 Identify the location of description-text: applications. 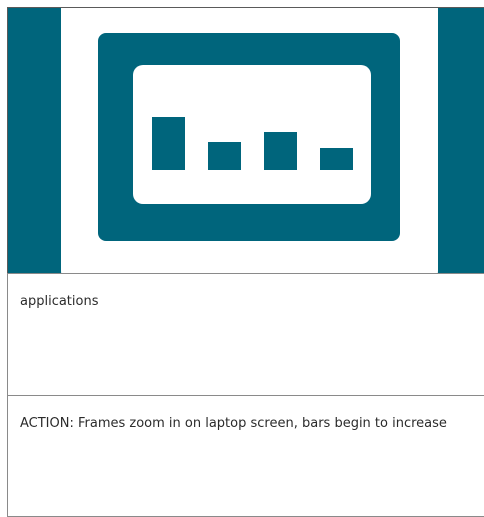
(59, 301).